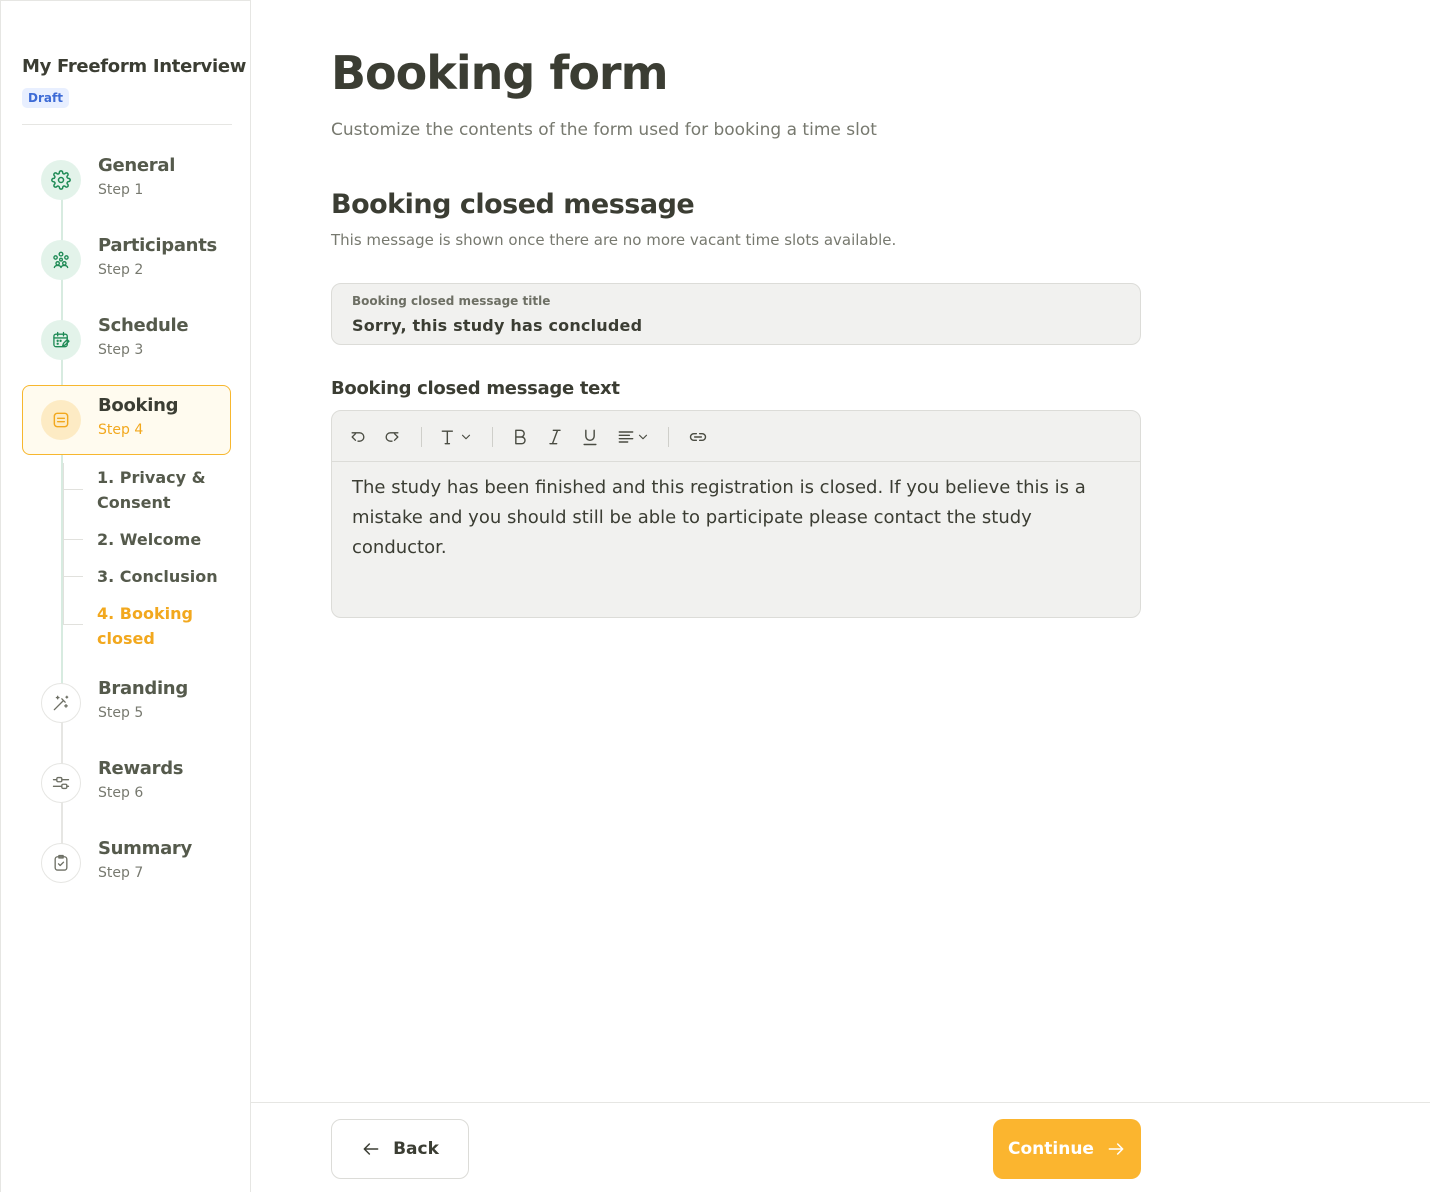 The height and width of the screenshot is (1192, 1430). Describe the element at coordinates (126, 260) in the screenshot. I see `sidebar-step-participants: Participants Step 2` at that location.